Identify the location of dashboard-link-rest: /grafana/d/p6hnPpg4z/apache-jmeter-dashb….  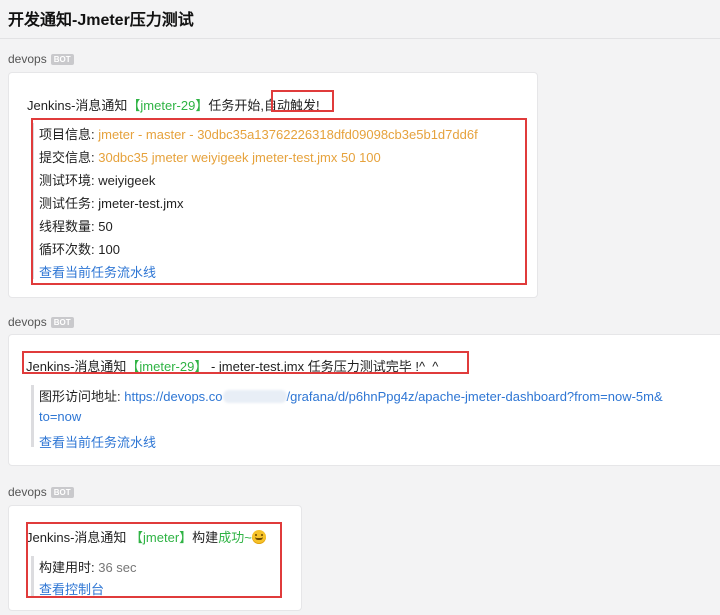
(475, 396).